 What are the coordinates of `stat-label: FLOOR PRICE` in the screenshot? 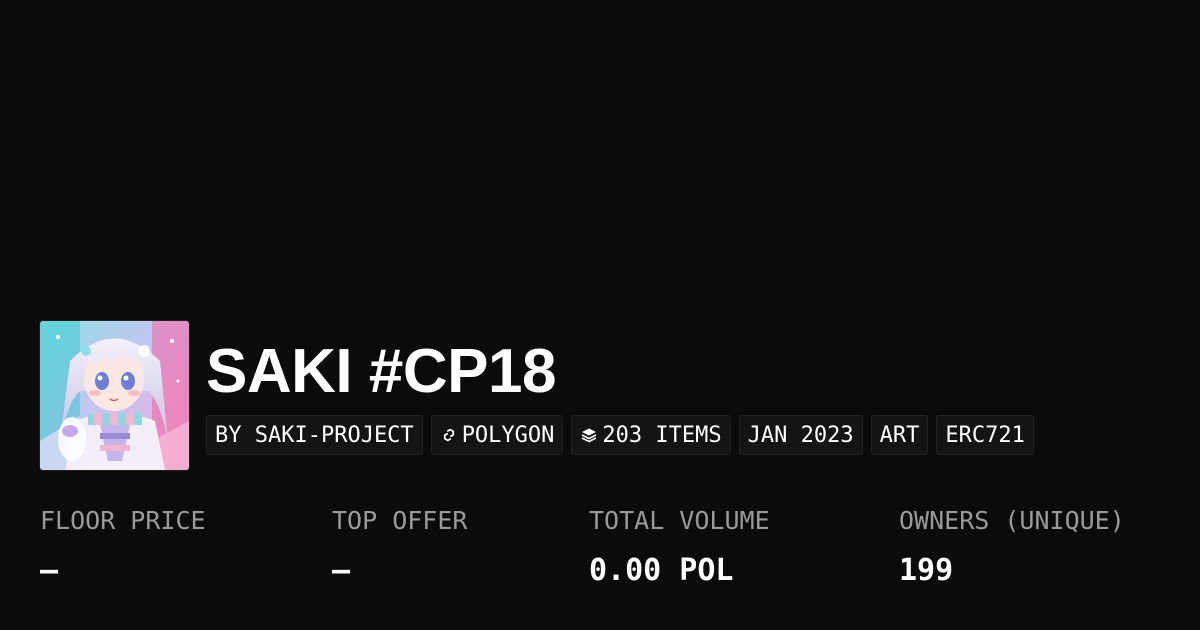 It's located at (123, 520).